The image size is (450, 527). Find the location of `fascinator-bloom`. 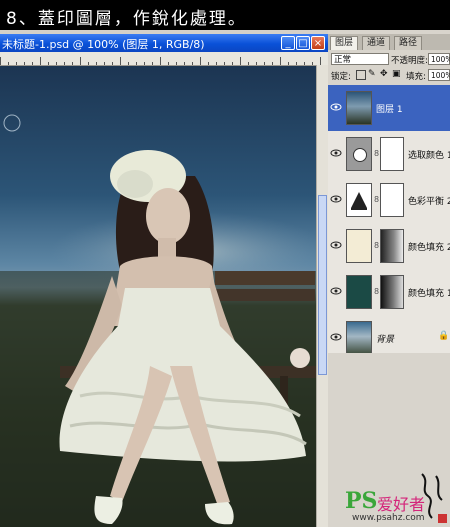

fascinator-bloom is located at coordinates (135, 184).